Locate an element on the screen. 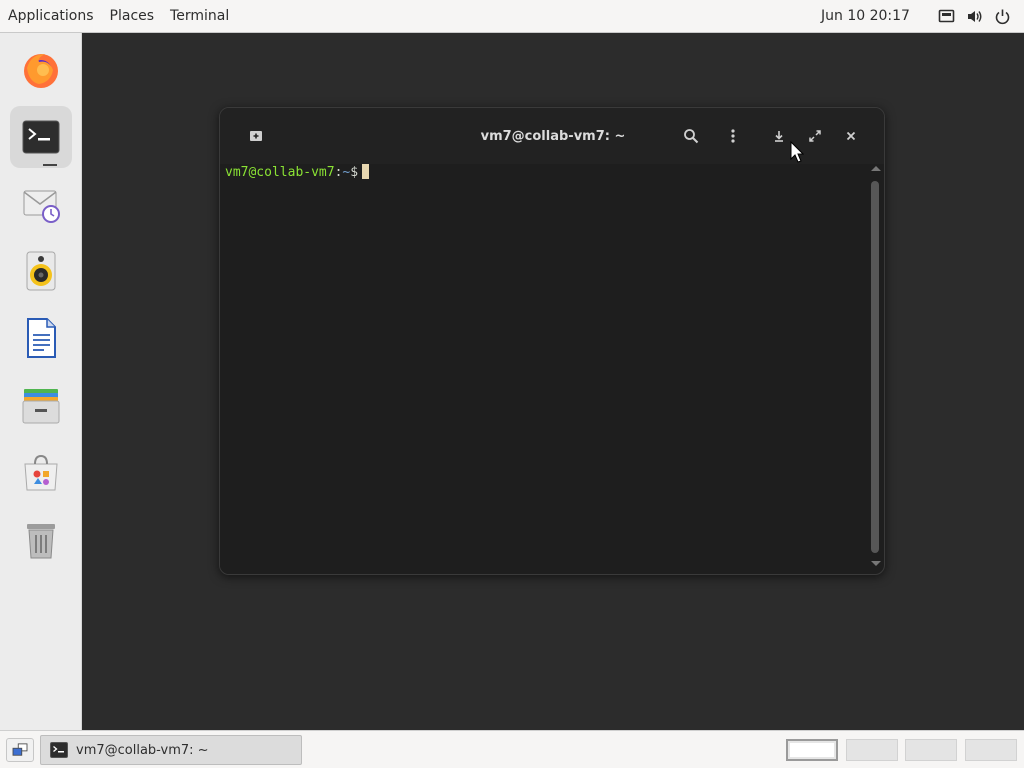 The width and height of the screenshot is (1024, 768). prompt-symbol: $ is located at coordinates (354, 172).